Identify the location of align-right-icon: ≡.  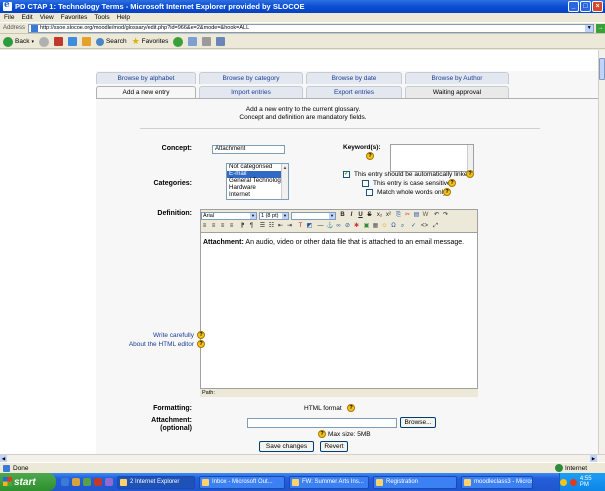
(222, 226).